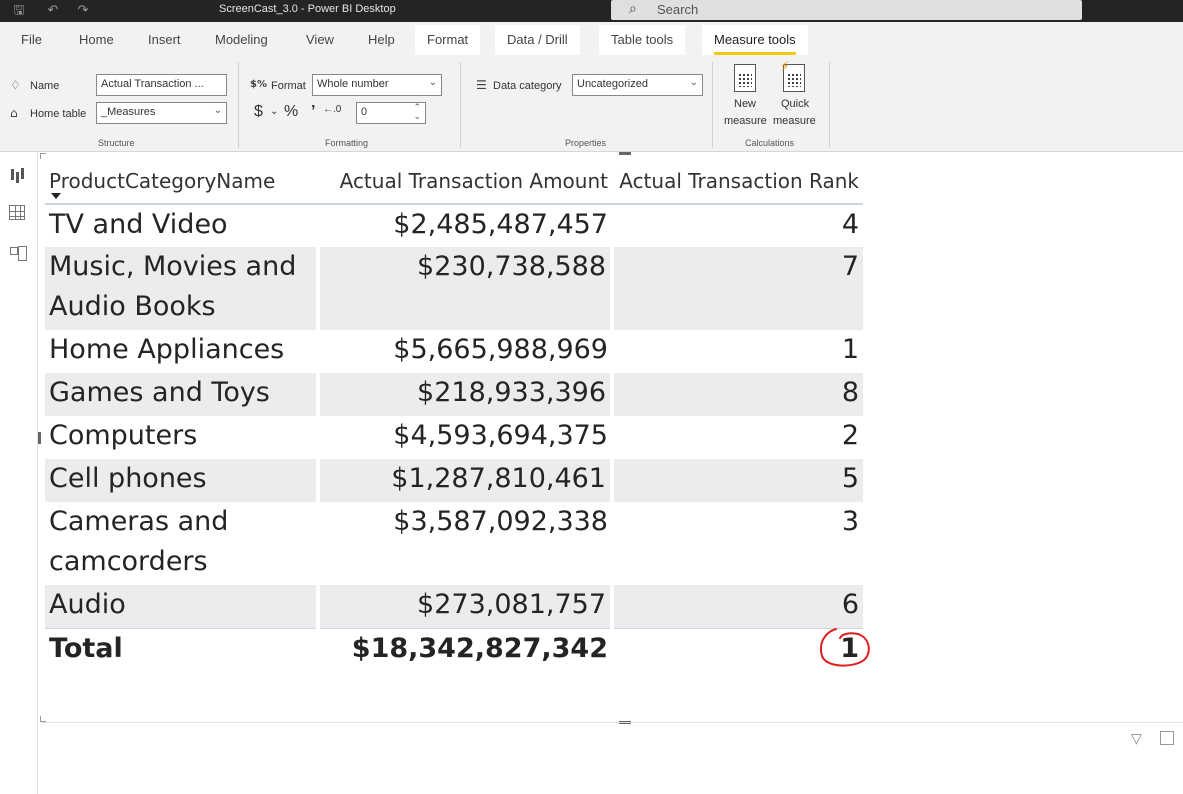 This screenshot has height=794, width=1183. I want to click on table-row: Audio $273,081,757 6, so click(454, 606).